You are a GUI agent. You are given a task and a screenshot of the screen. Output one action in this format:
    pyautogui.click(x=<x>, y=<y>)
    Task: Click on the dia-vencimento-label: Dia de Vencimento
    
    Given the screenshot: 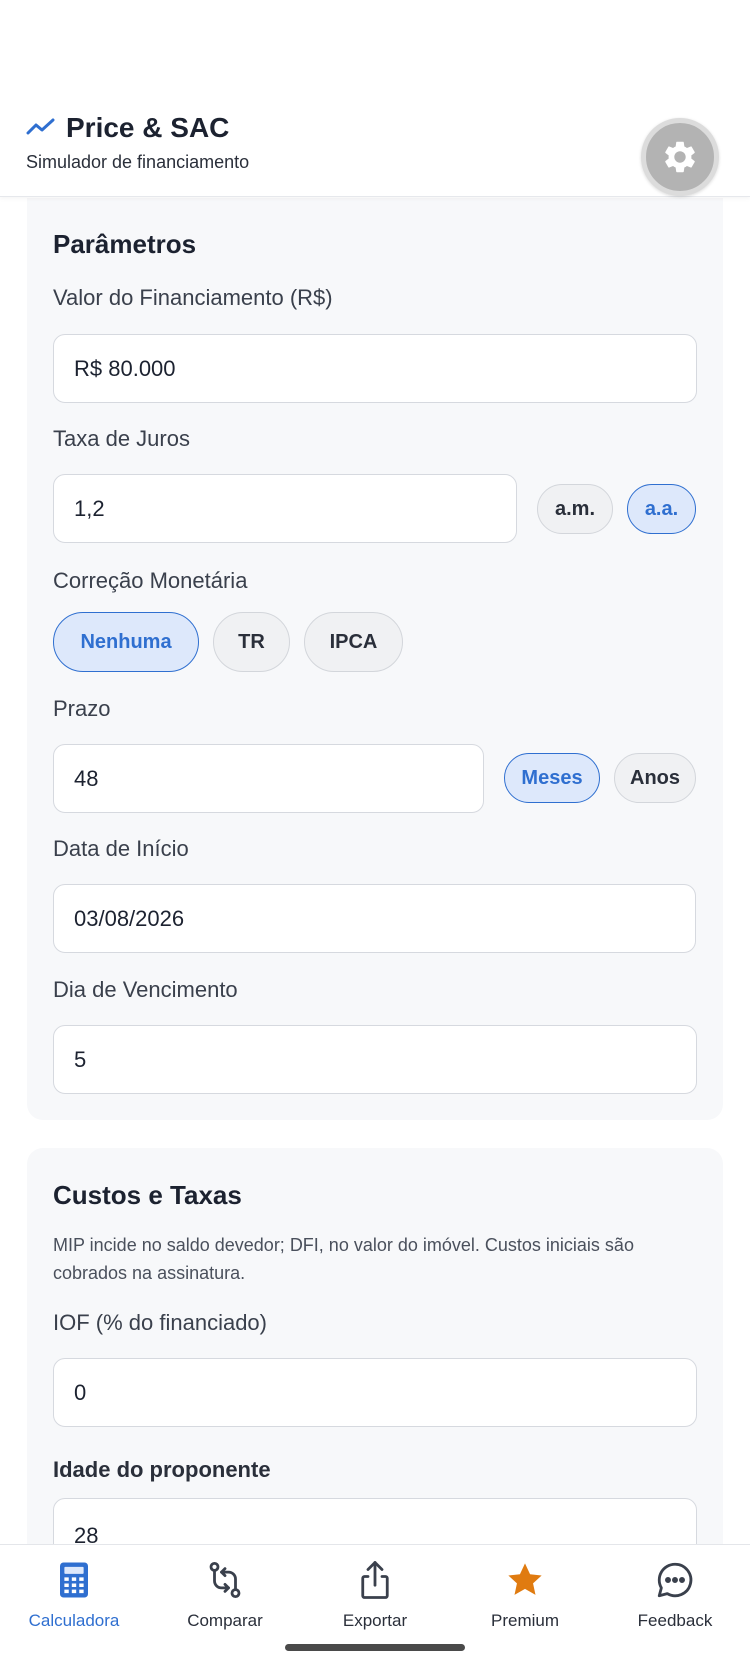 What is the action you would take?
    pyautogui.click(x=145, y=989)
    